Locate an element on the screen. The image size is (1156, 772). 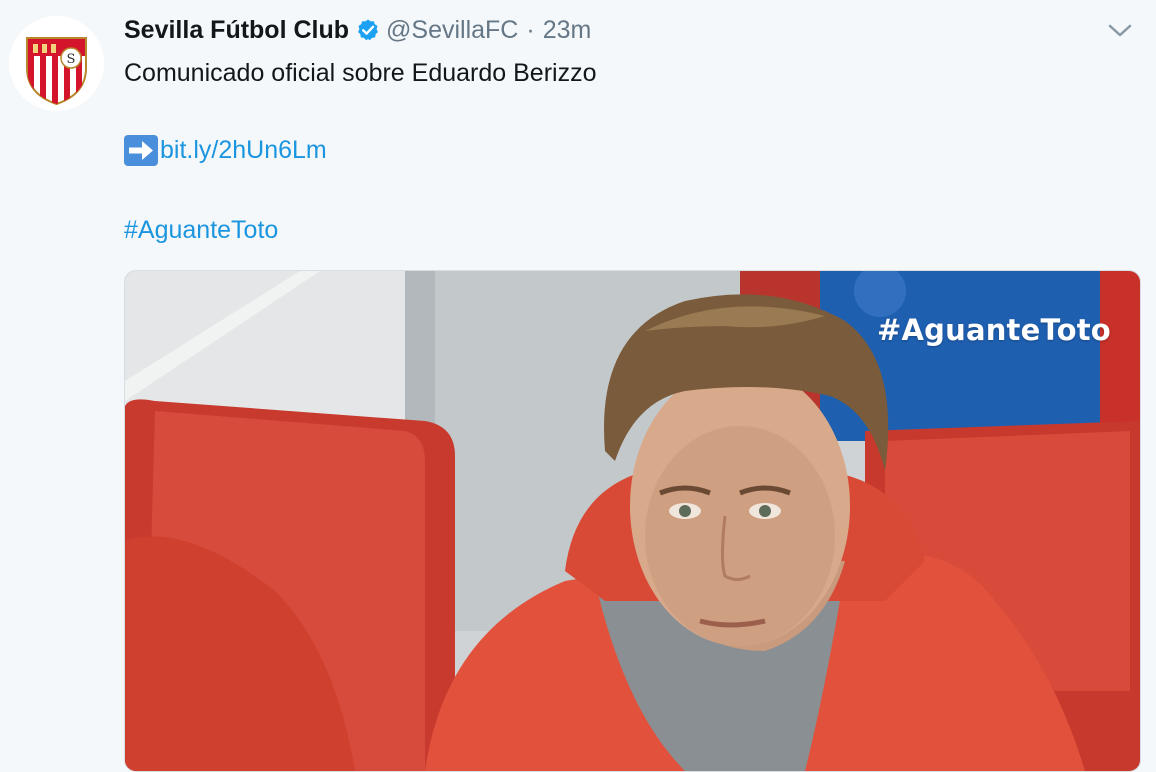
photo-overlay-hashtag: #AguanteToto is located at coordinates (994, 330).